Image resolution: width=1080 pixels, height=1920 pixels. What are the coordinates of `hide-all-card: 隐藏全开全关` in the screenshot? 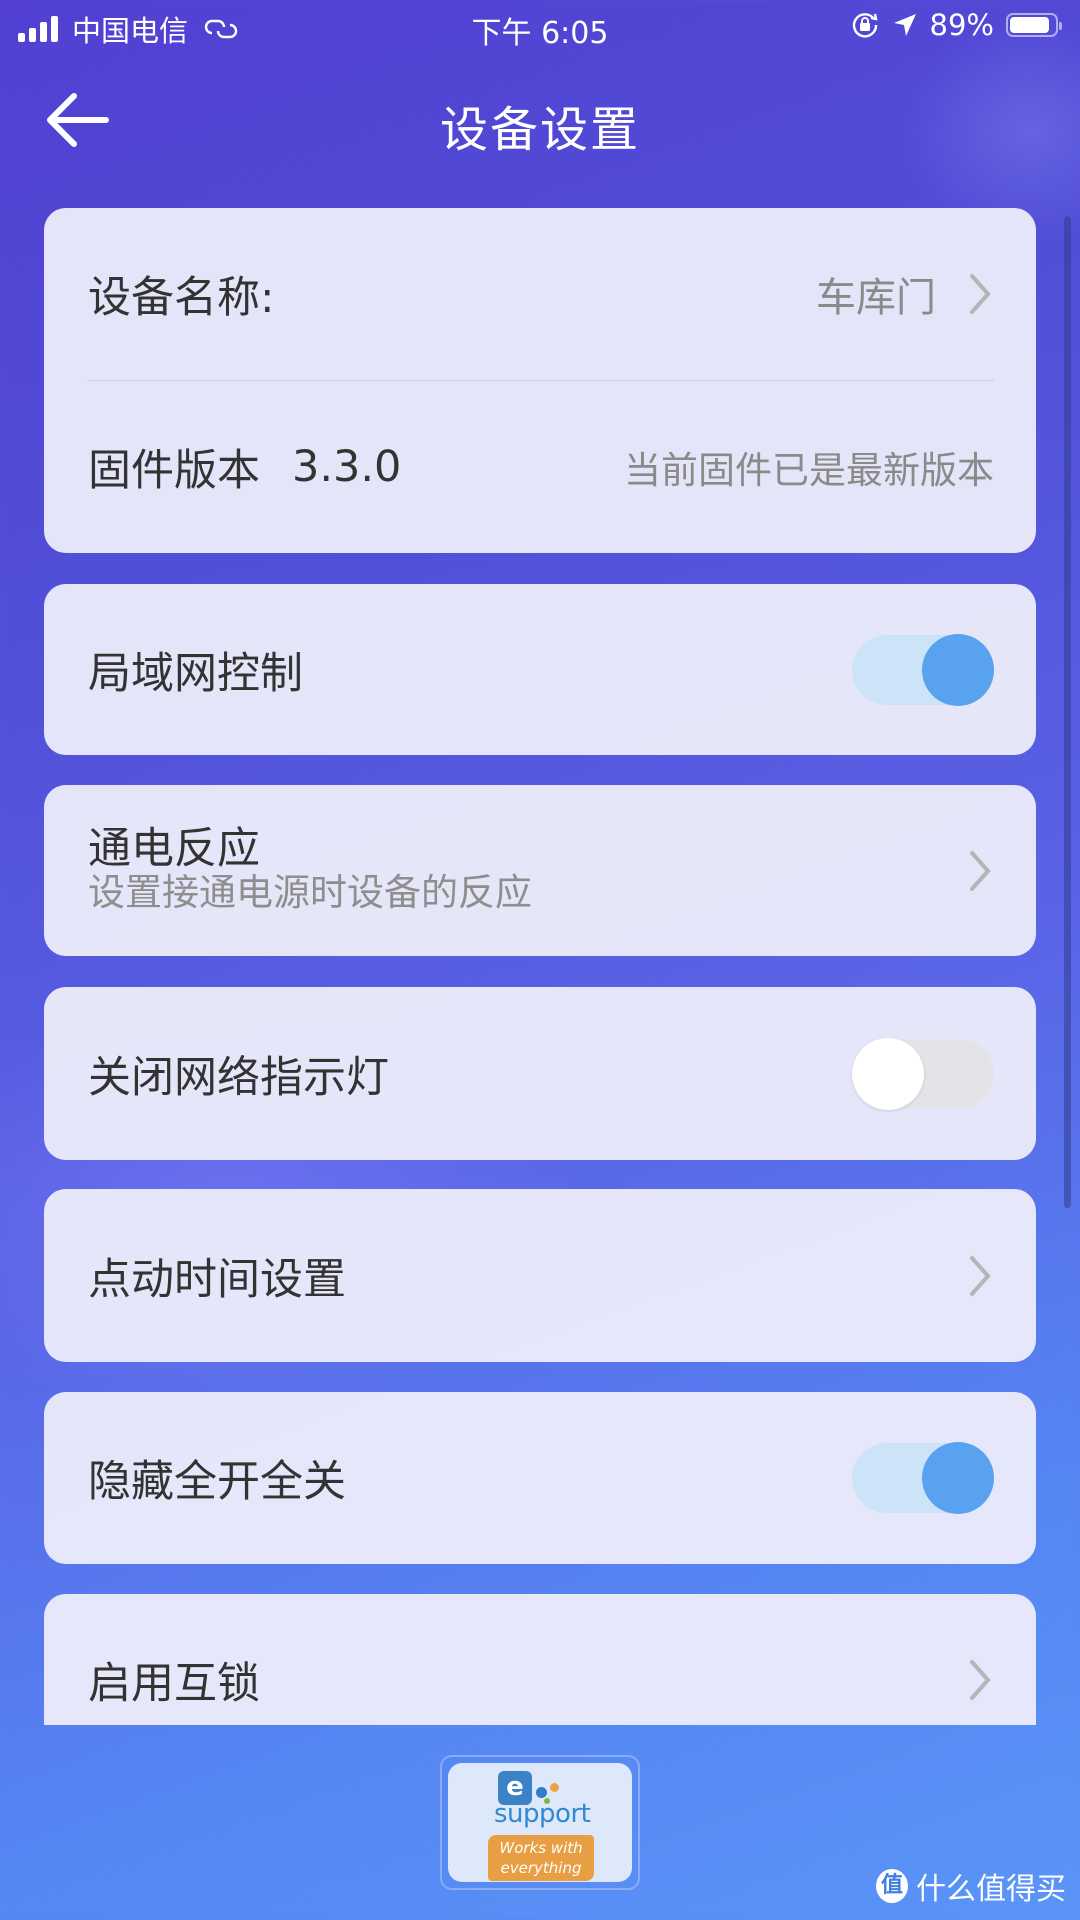 It's located at (540, 1478).